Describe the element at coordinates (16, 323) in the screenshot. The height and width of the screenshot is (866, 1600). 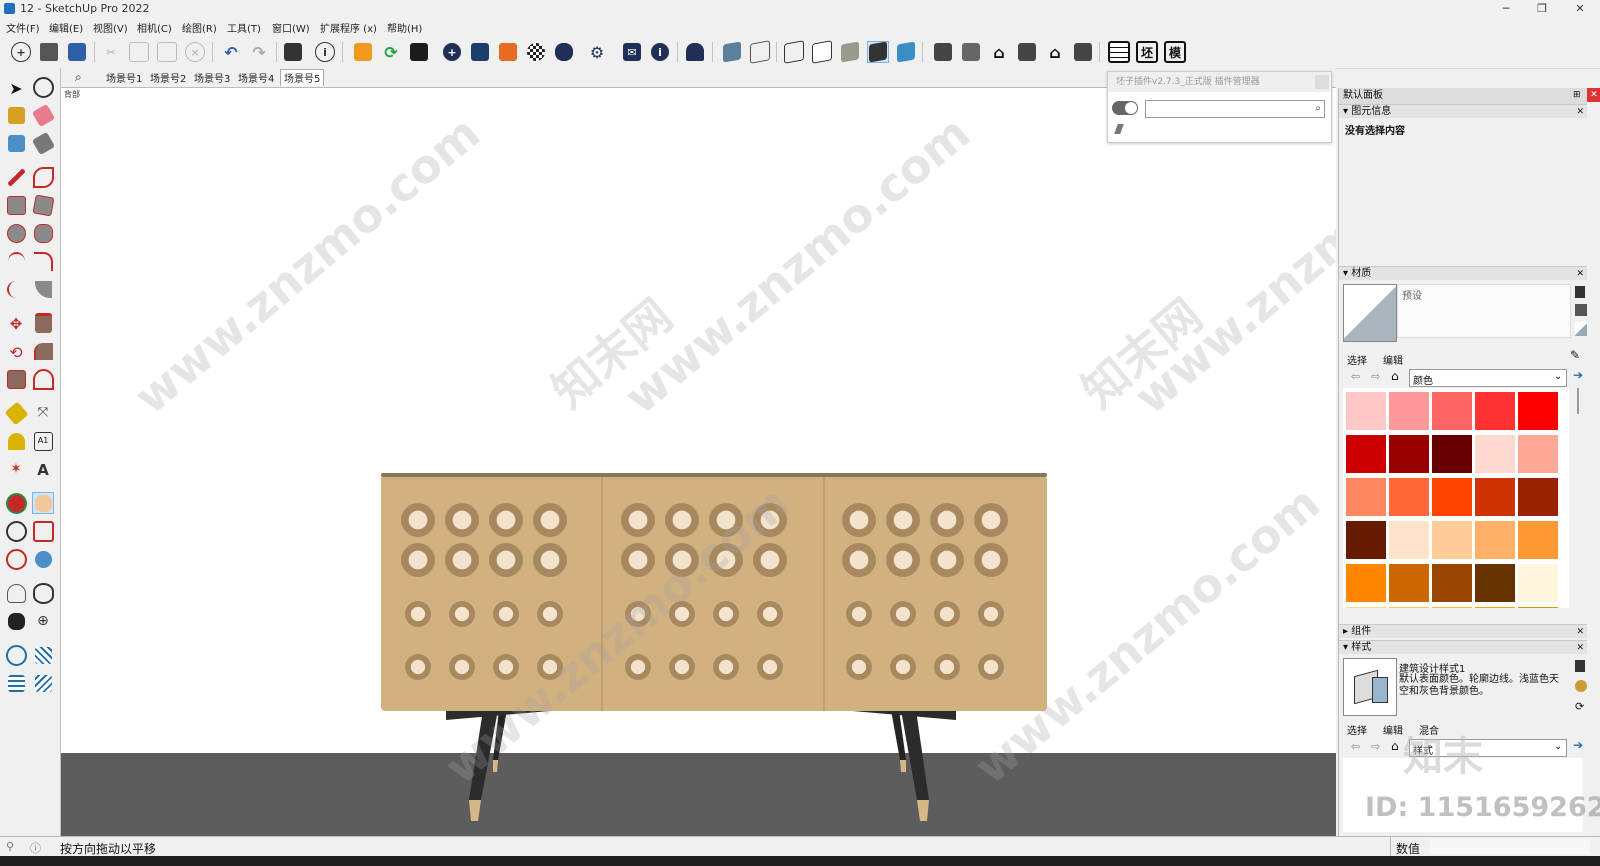
I see `move-tool: ✥` at that location.